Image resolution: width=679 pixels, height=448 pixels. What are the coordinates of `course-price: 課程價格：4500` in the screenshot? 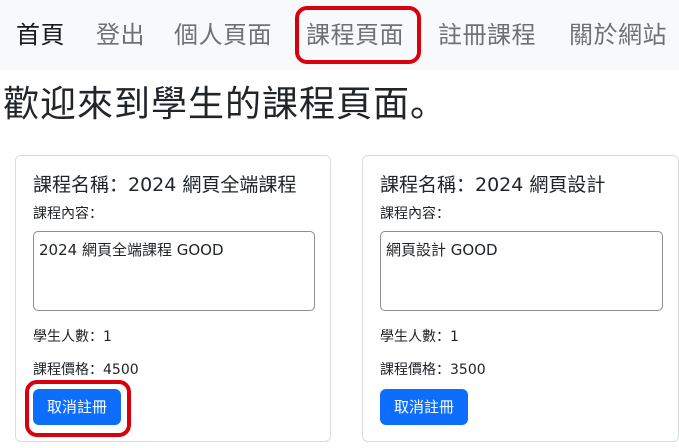 It's located at (86, 370).